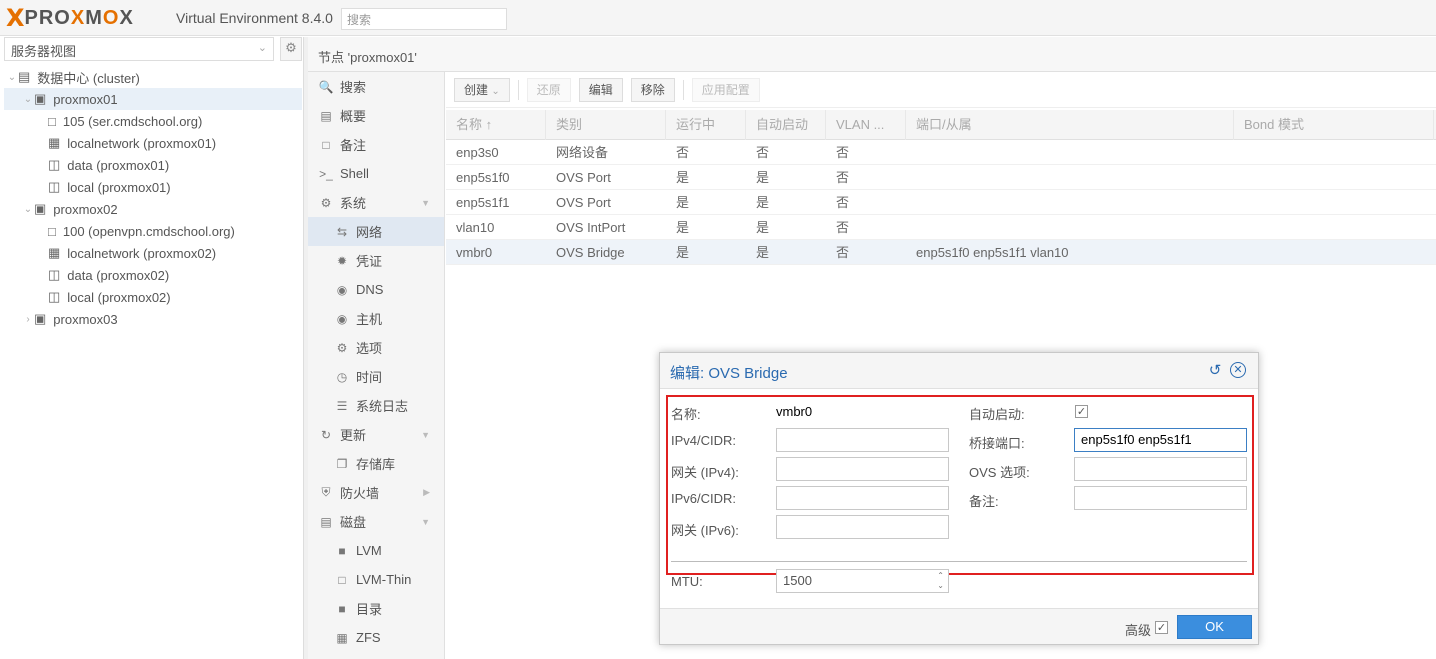 The height and width of the screenshot is (659, 1436). What do you see at coordinates (548, 89) in the screenshot?
I see `revert-button: 还原` at bounding box center [548, 89].